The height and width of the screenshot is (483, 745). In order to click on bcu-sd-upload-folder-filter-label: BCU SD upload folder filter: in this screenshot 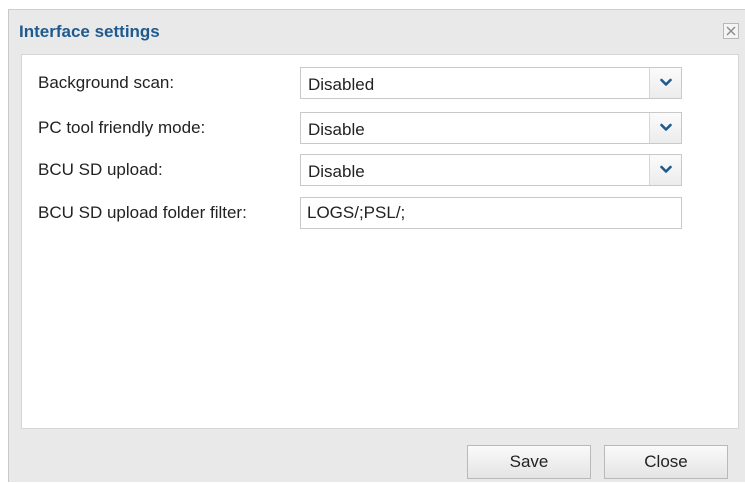, I will do `click(142, 212)`.